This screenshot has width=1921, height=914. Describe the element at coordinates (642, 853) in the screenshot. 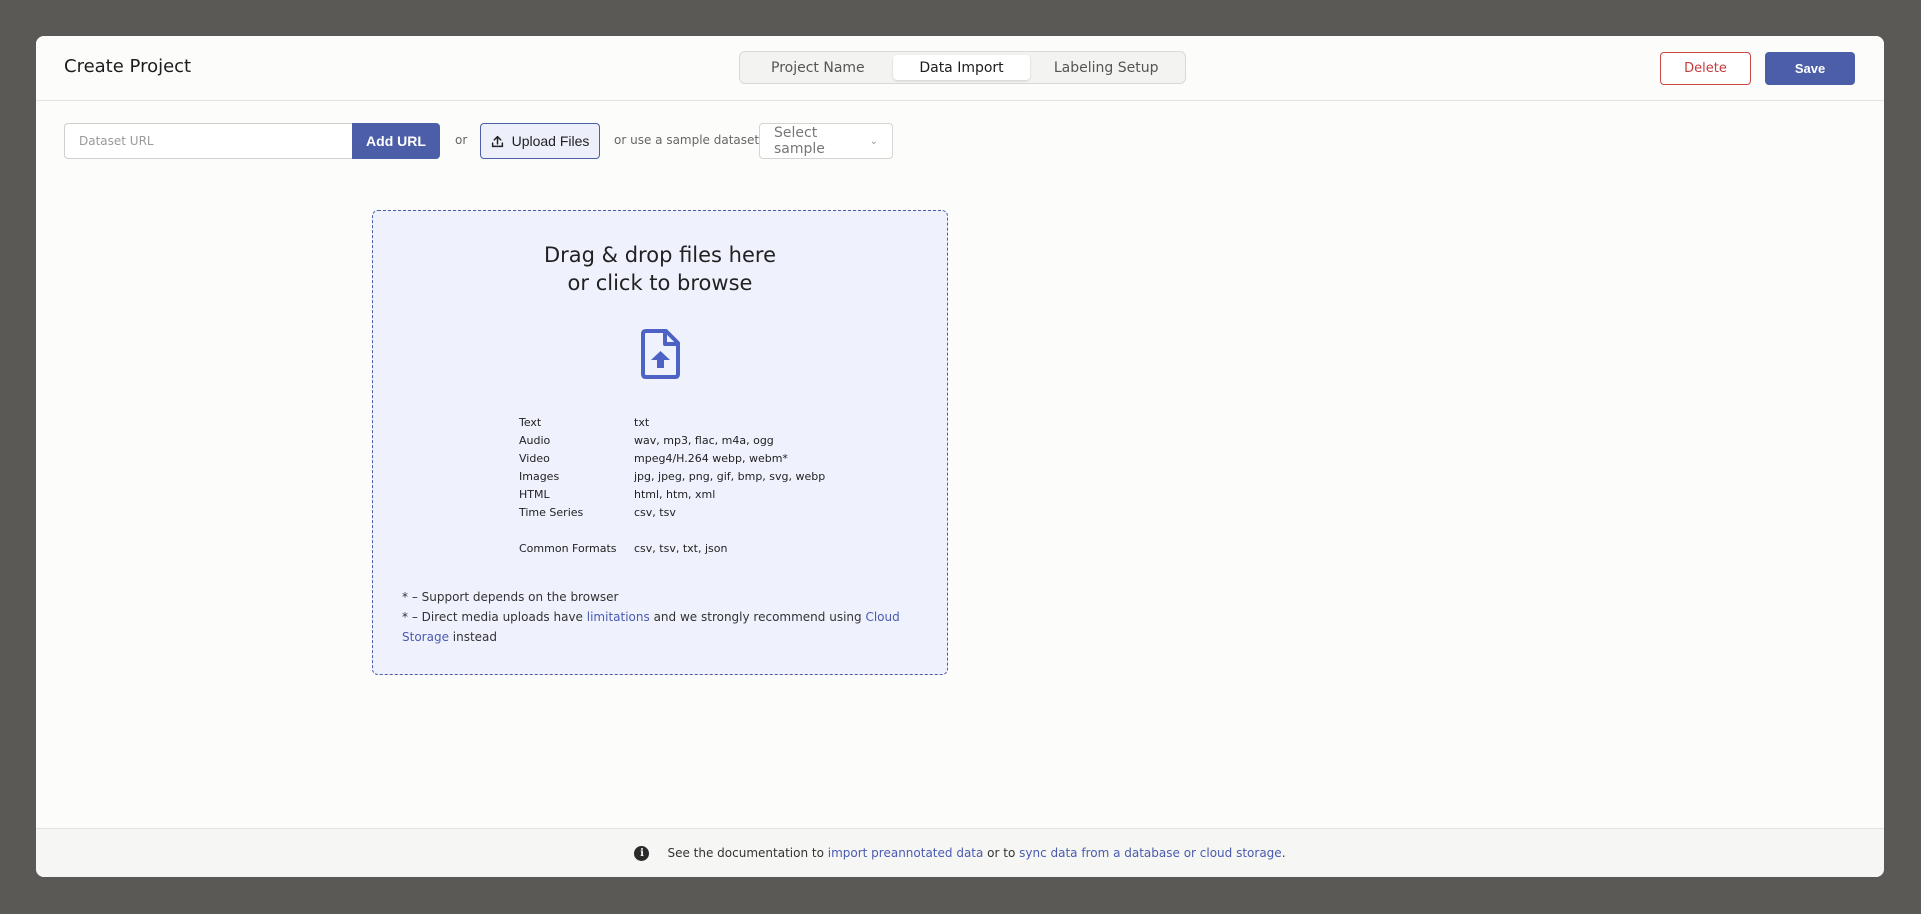

I see `info-icon: i` at that location.